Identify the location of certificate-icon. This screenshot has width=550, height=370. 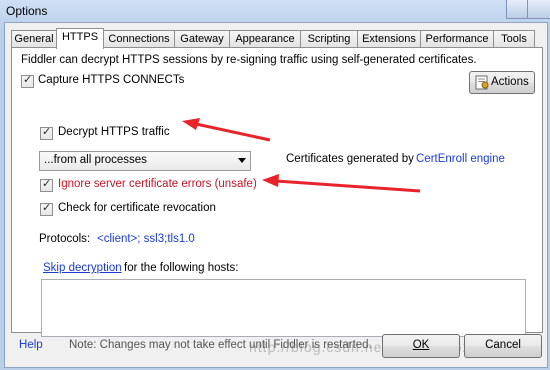
(482, 82).